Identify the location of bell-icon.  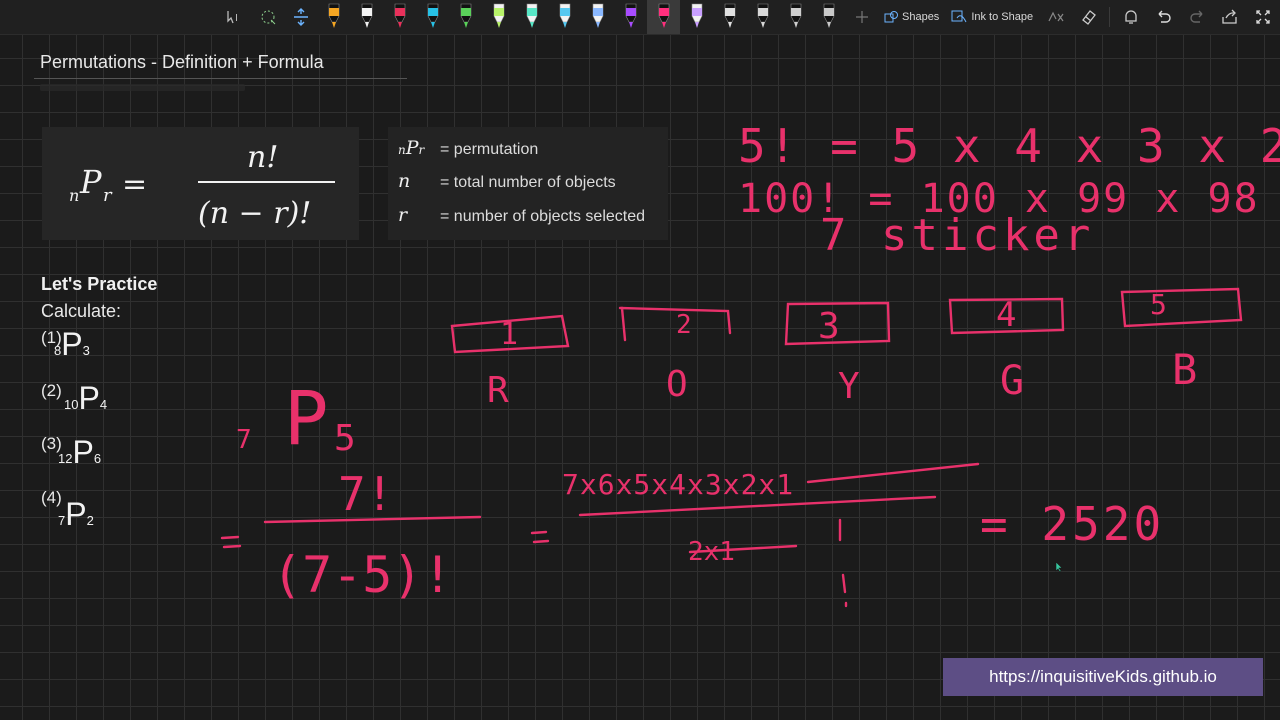
(1130, 17).